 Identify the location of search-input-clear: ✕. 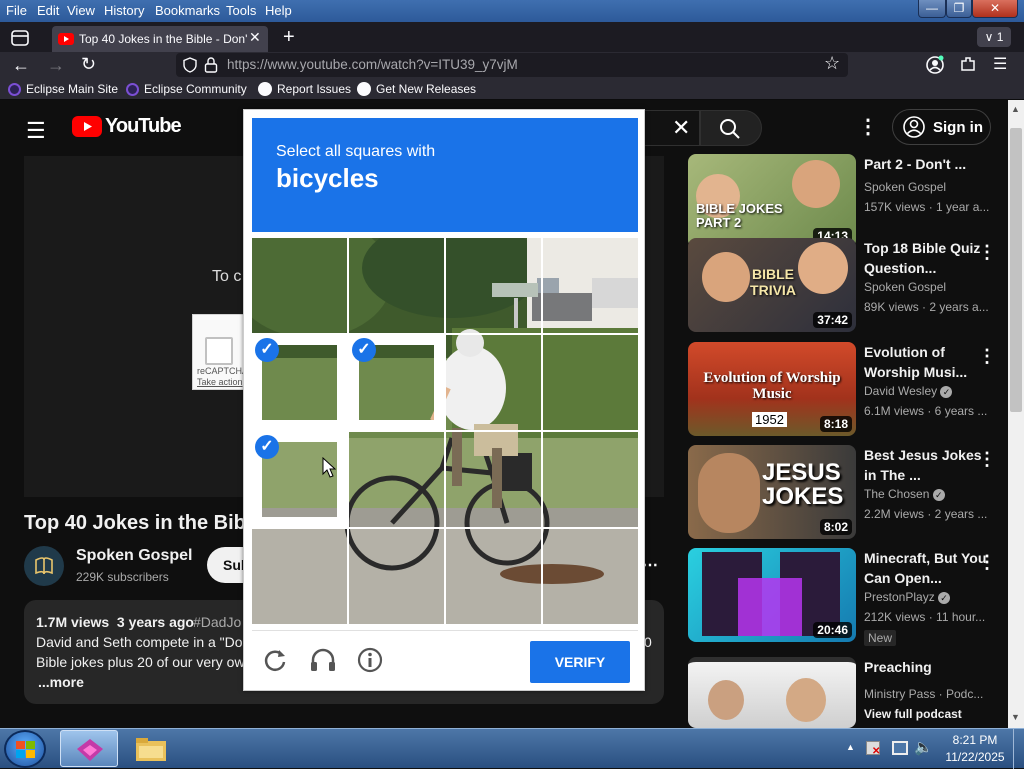
(672, 128).